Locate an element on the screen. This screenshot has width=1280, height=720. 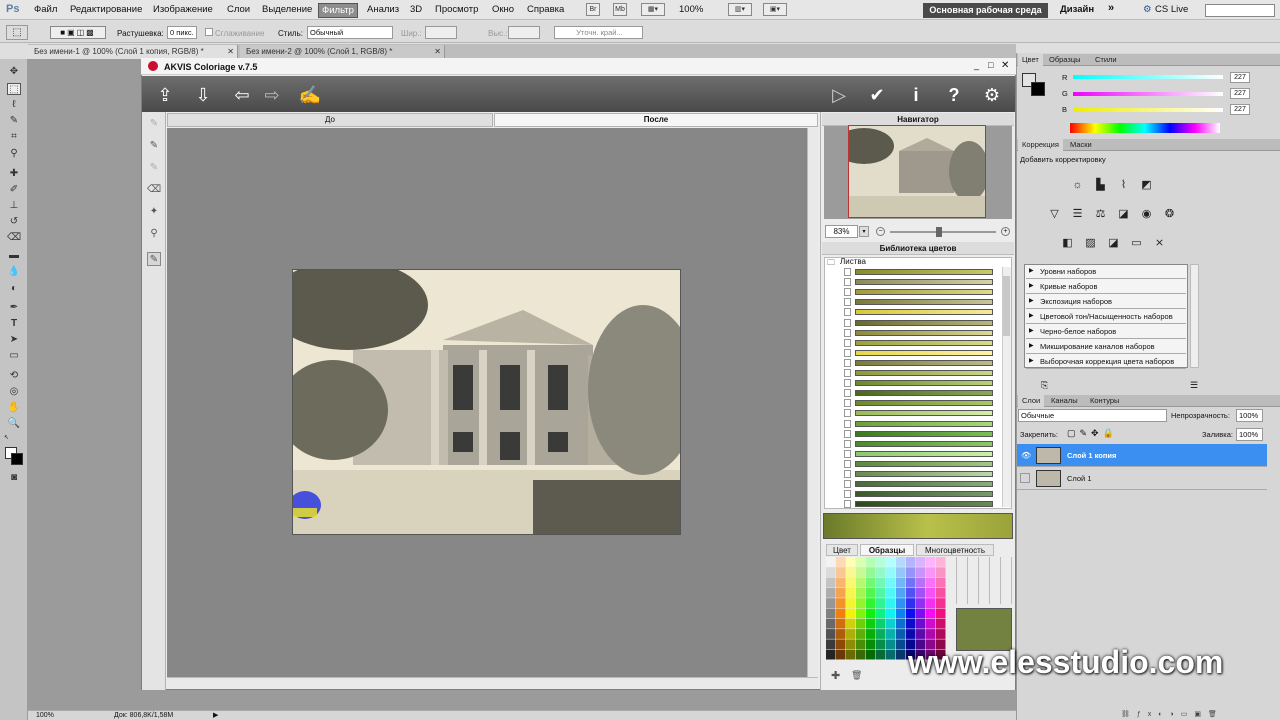
redo-arrow-icon: ⇨ is located at coordinates (272, 95).